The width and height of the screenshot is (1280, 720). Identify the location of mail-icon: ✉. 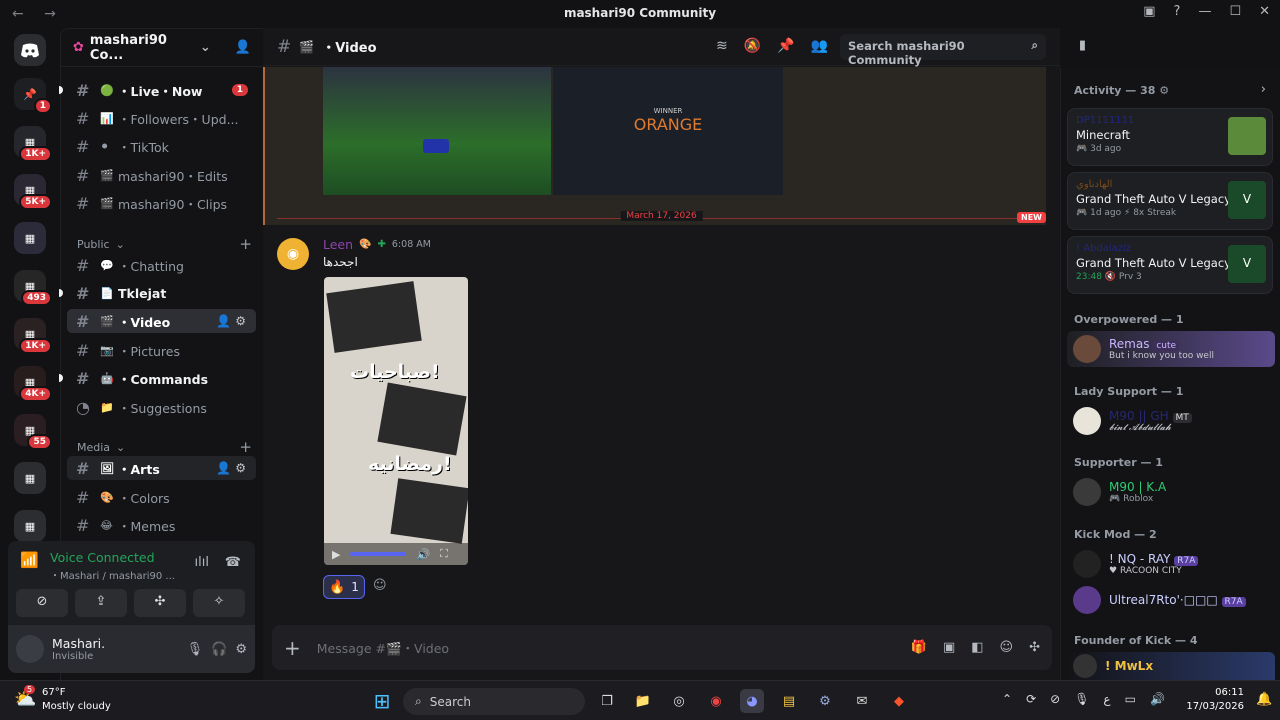
(862, 701).